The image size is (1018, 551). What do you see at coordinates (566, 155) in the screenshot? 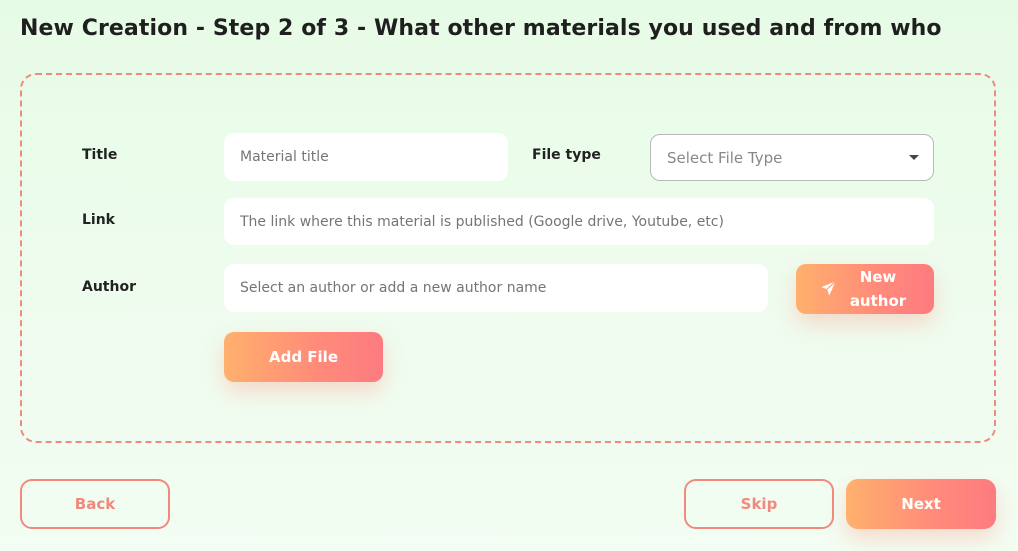
I see `file-type-label: File type` at bounding box center [566, 155].